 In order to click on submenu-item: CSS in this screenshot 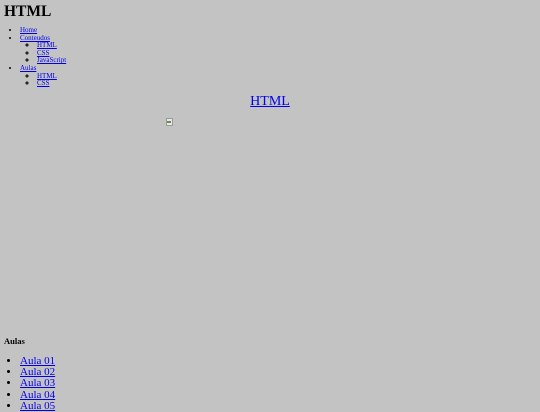, I will do `click(51, 83)`.